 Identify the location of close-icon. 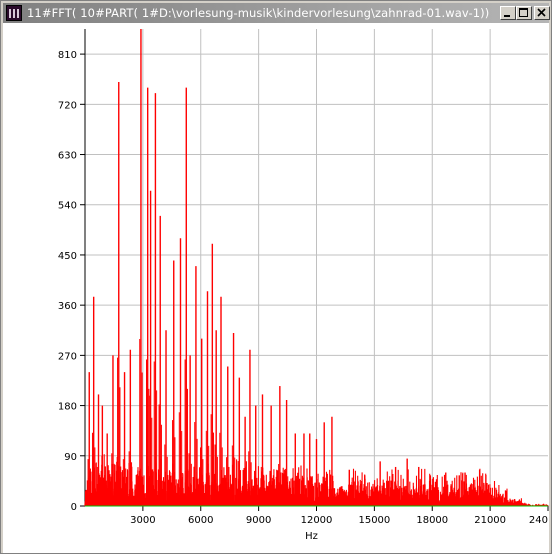
(541, 12).